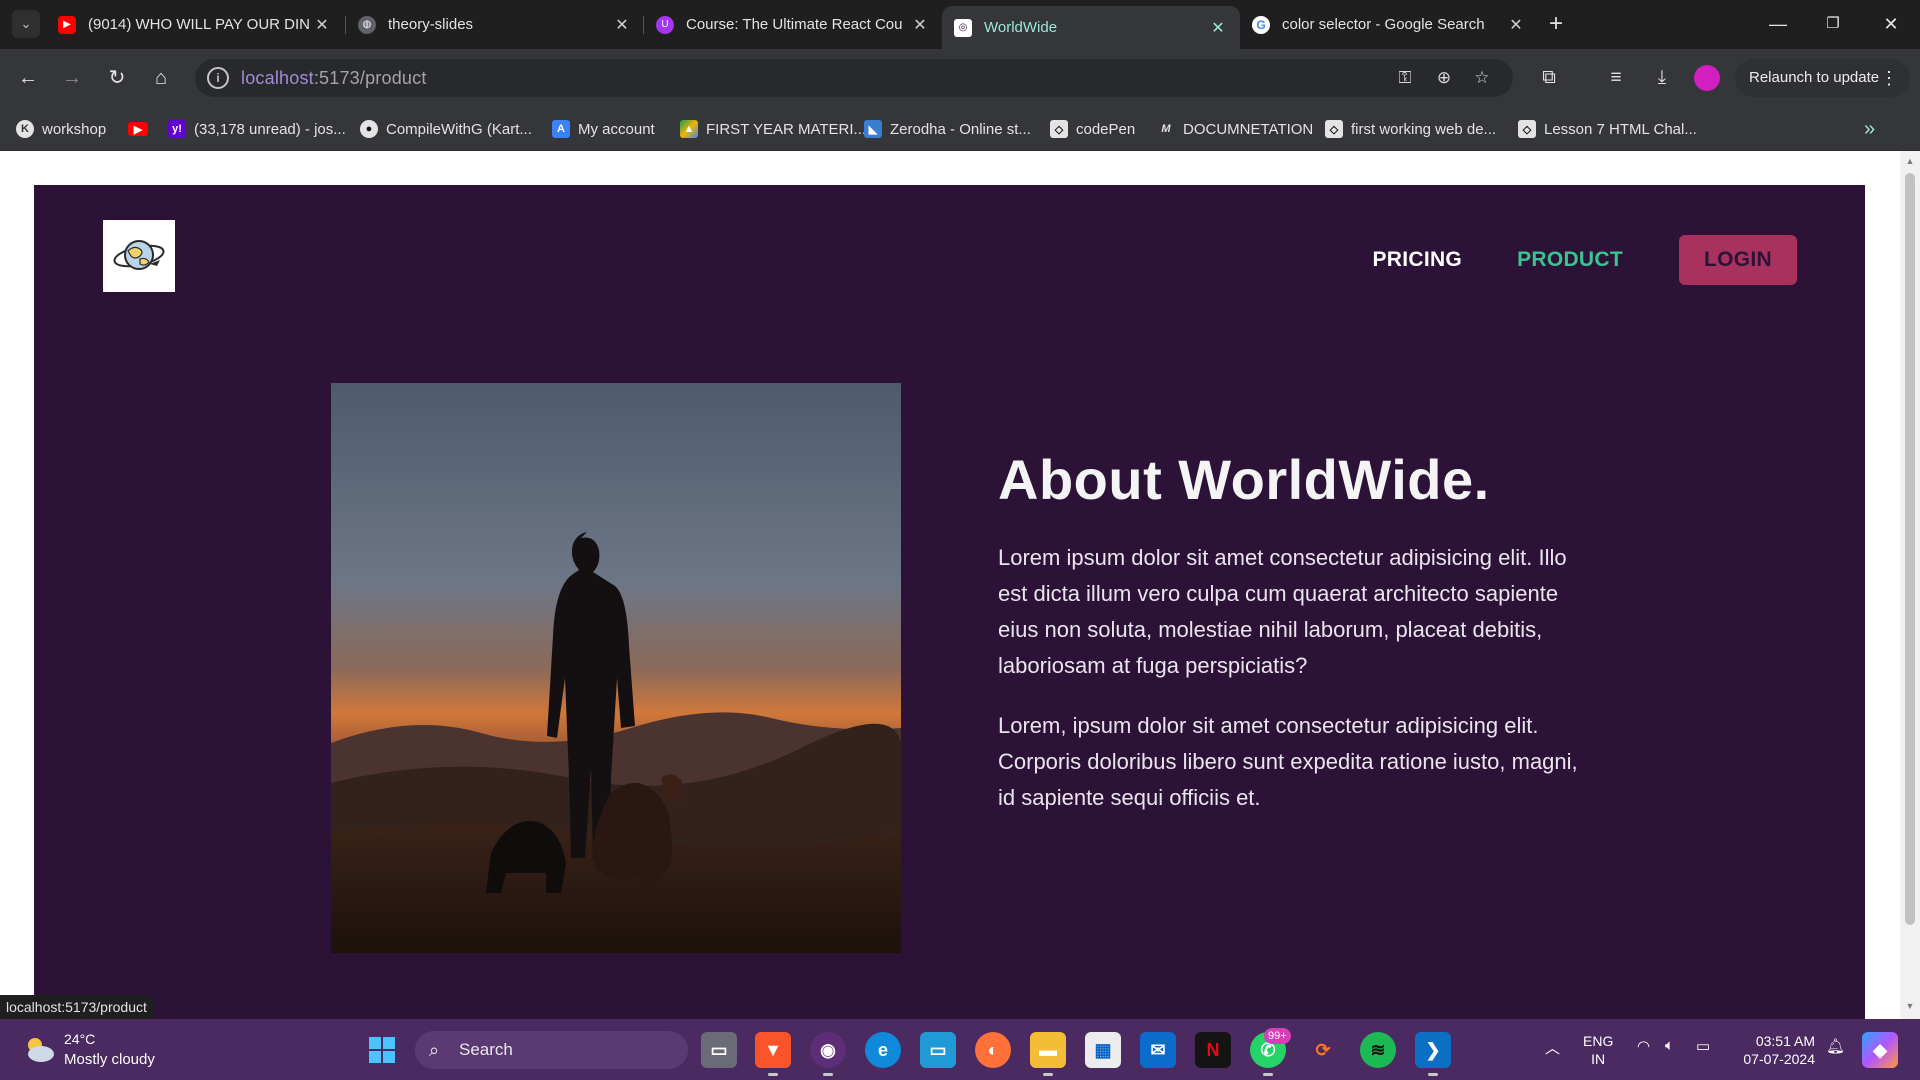  Describe the element at coordinates (1616, 78) in the screenshot. I see `media-queue-icon: ≡` at that location.